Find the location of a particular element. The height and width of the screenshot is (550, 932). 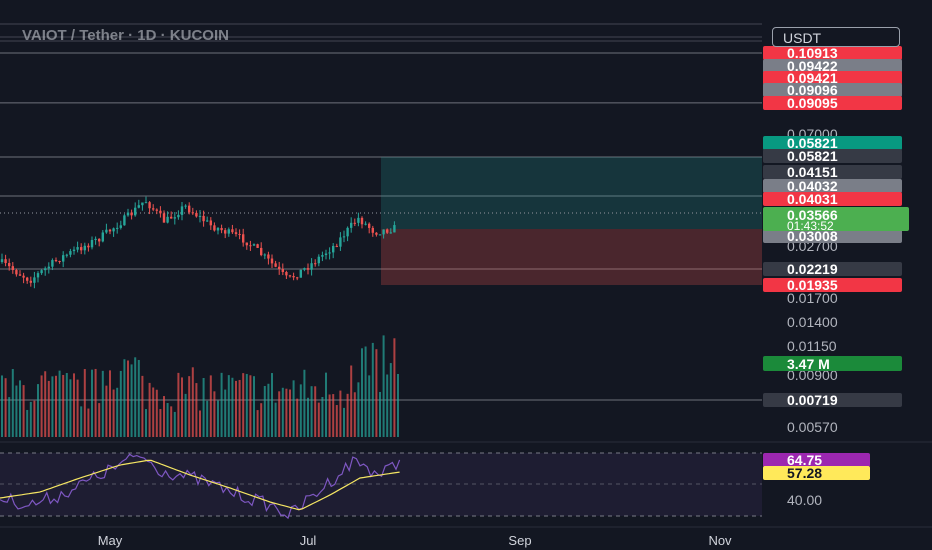

quote-currency-button: USDT is located at coordinates (836, 37).